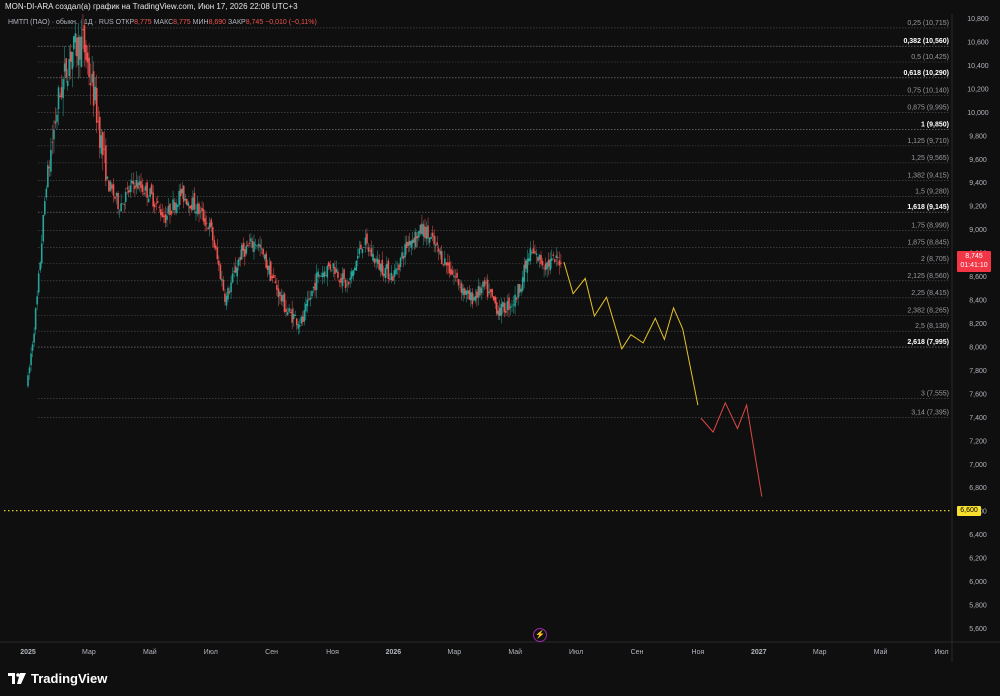  What do you see at coordinates (930, 225) in the screenshot?
I see `fib-level-label: 1,75 (8,990)` at bounding box center [930, 225].